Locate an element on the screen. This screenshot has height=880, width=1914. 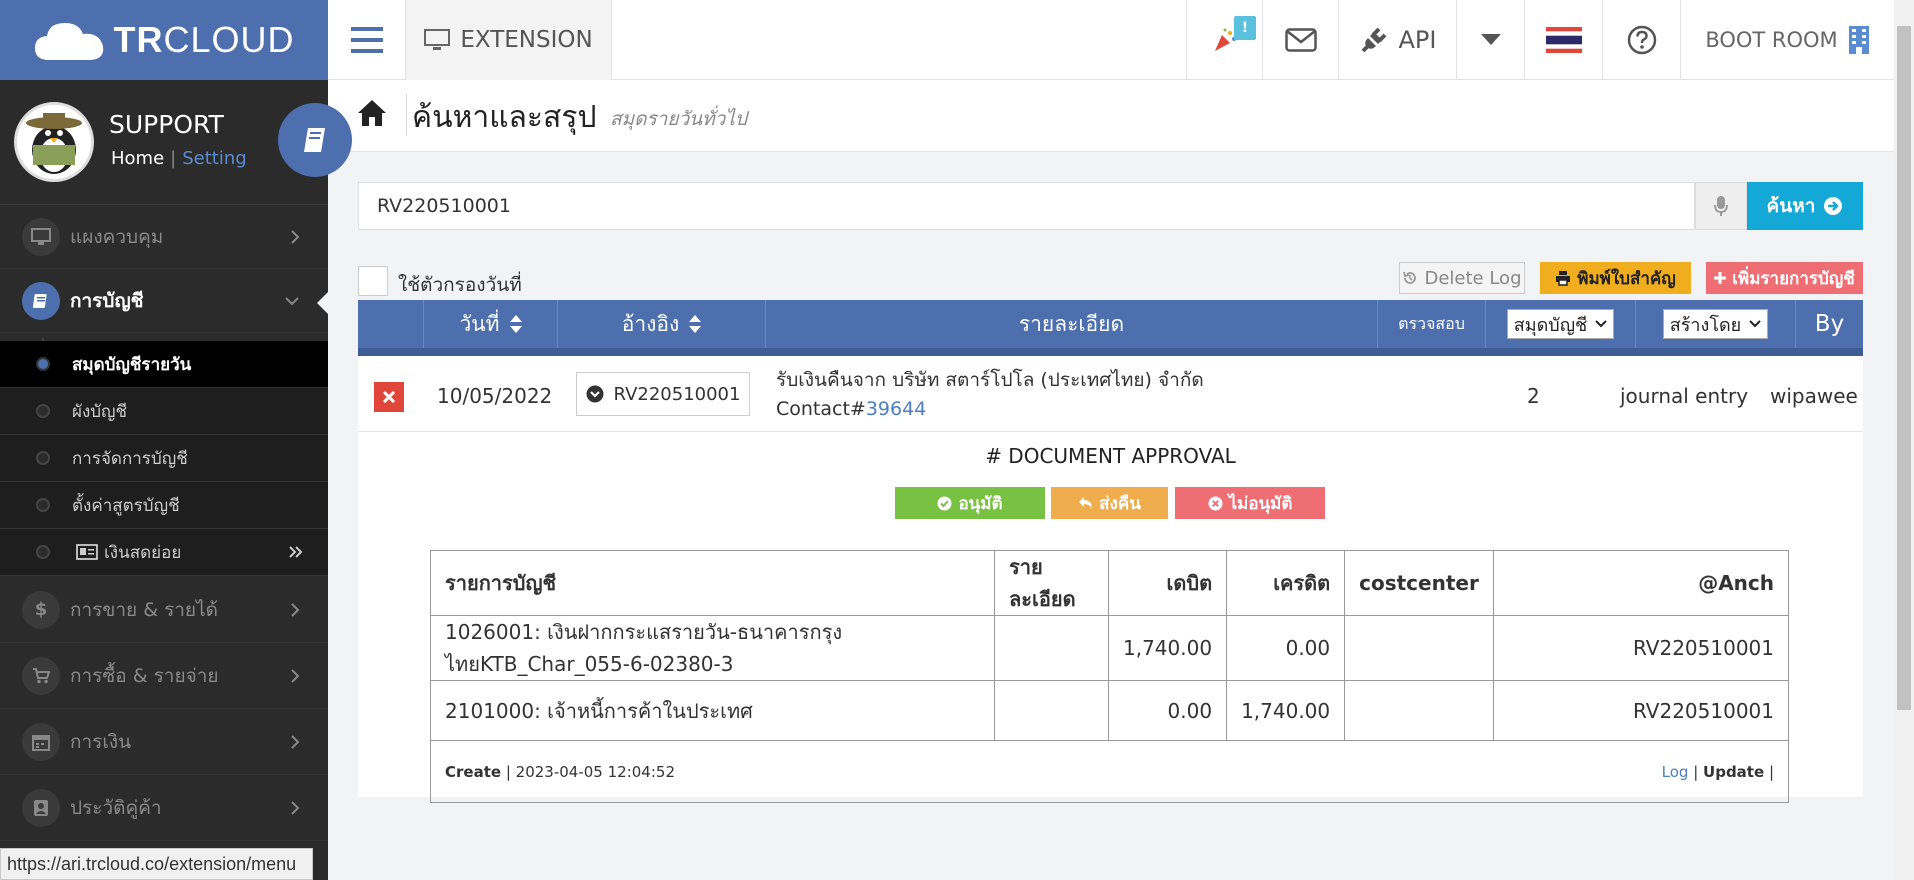
date-filter-label: ใช้ตัวกรองวันที่ is located at coordinates (460, 285).